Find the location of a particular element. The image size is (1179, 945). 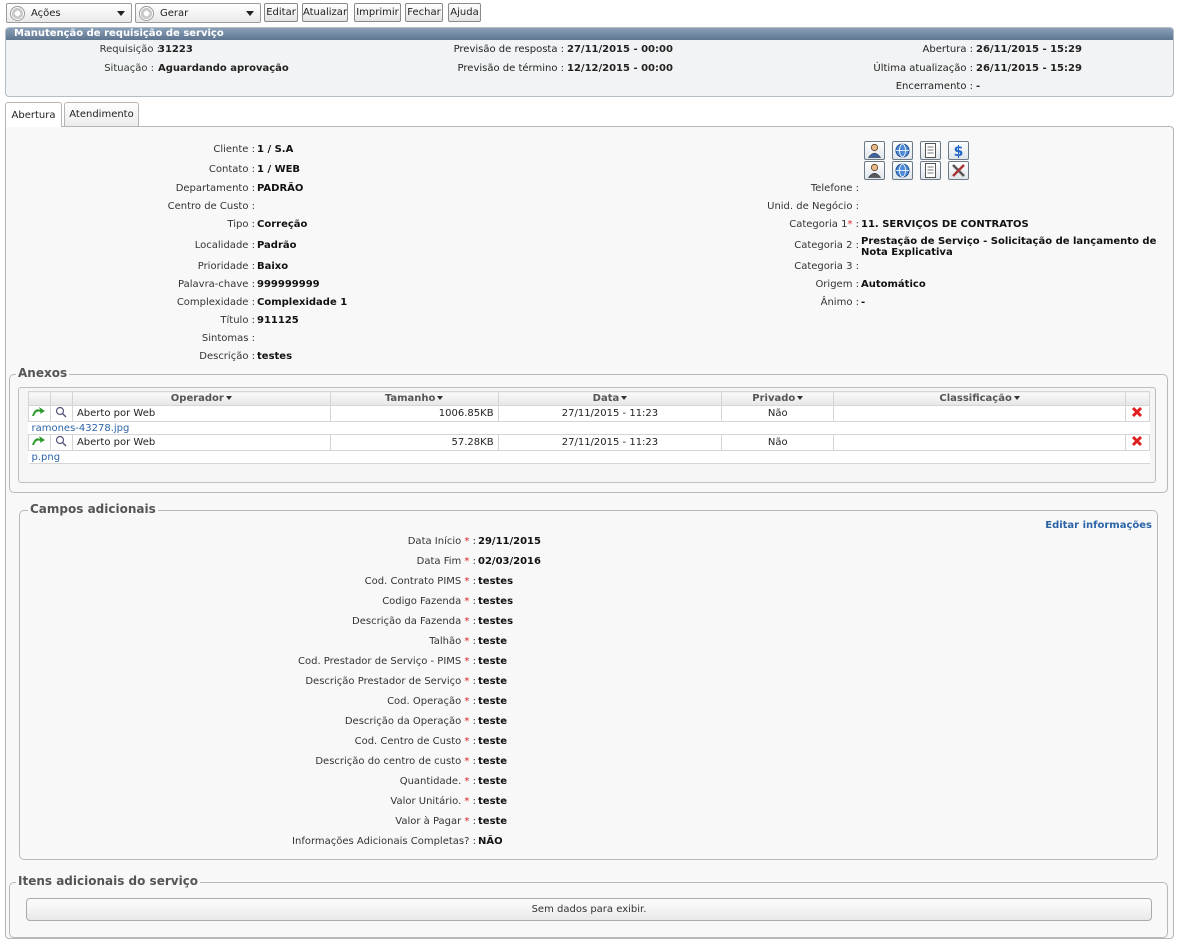

file-link: p.png is located at coordinates (46, 457).